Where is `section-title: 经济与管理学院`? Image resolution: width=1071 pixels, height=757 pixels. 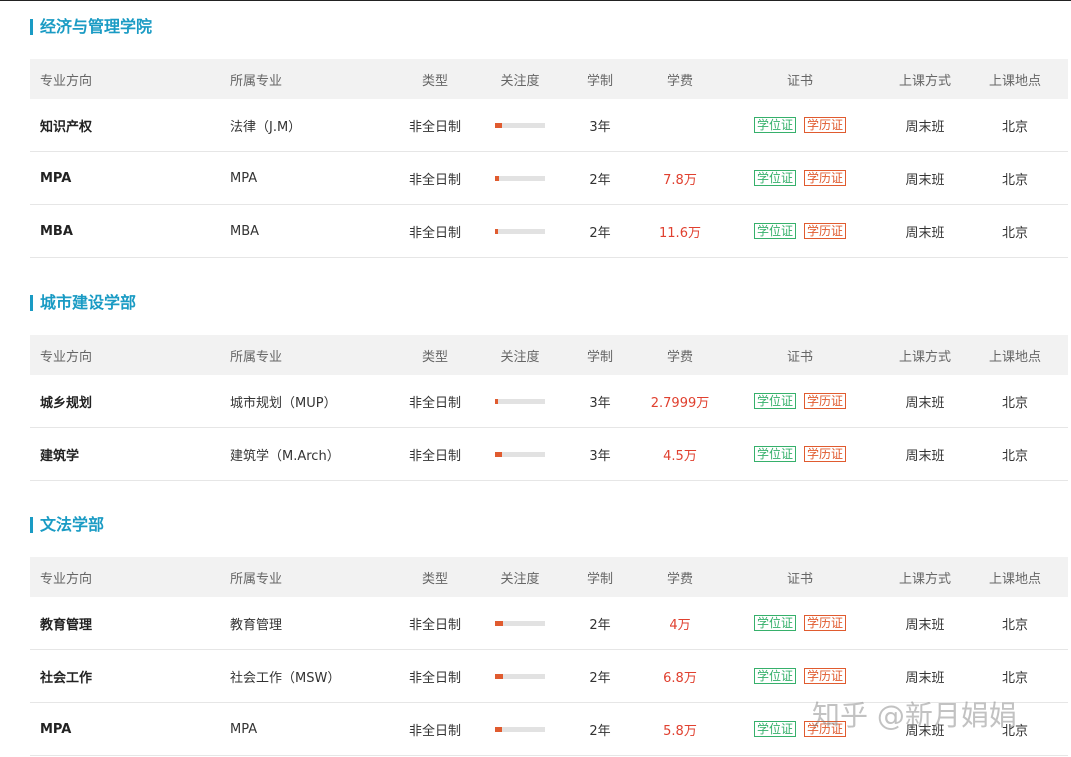 section-title: 经济与管理学院 is located at coordinates (91, 27).